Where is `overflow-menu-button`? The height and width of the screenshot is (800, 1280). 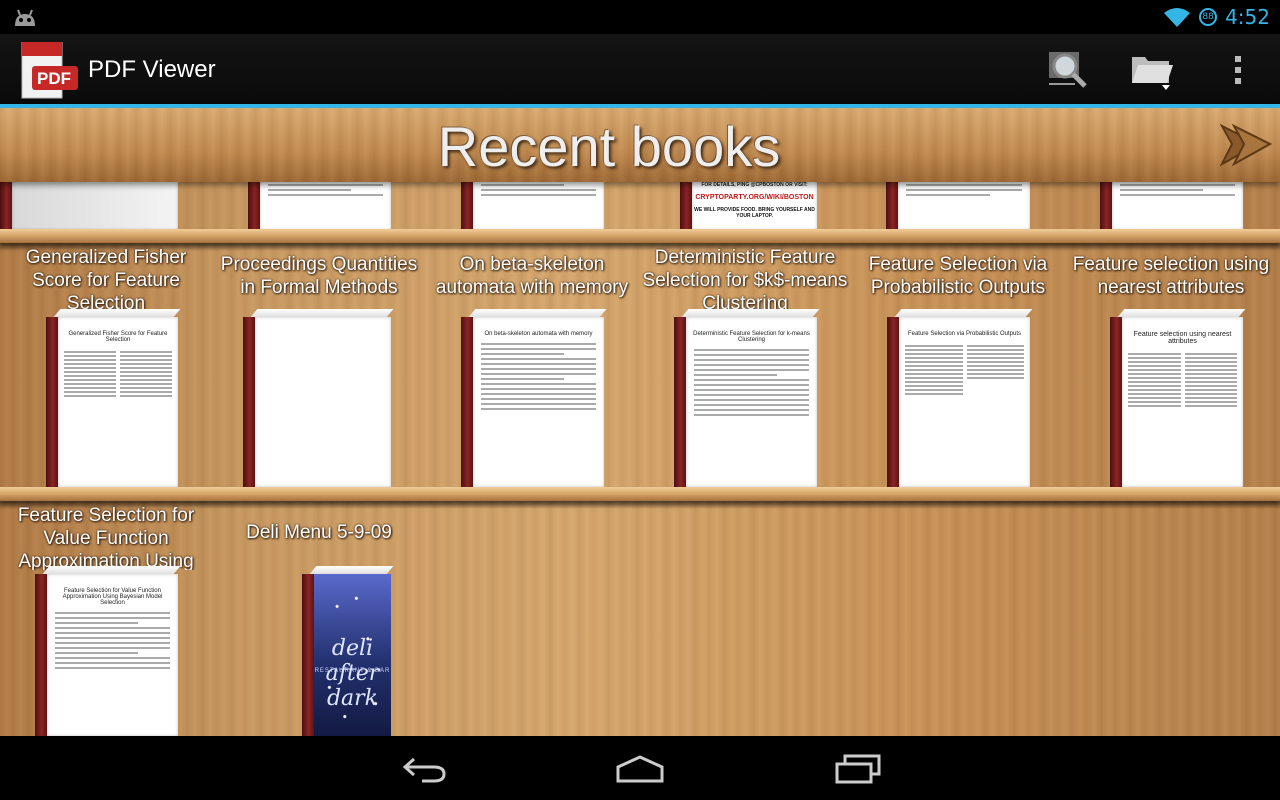
overflow-menu-button is located at coordinates (1238, 70).